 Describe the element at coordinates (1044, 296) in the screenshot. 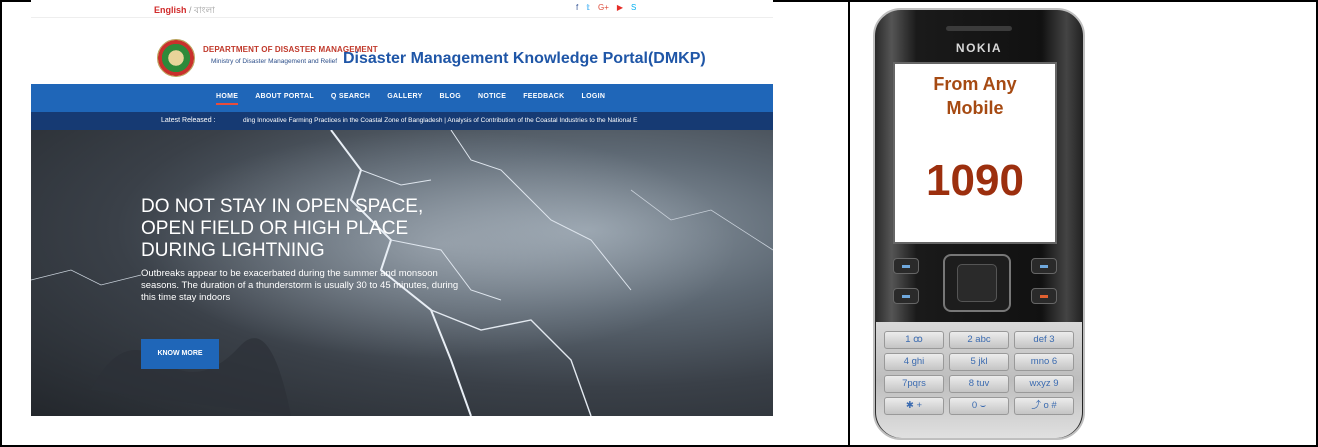

I see `end-key` at that location.